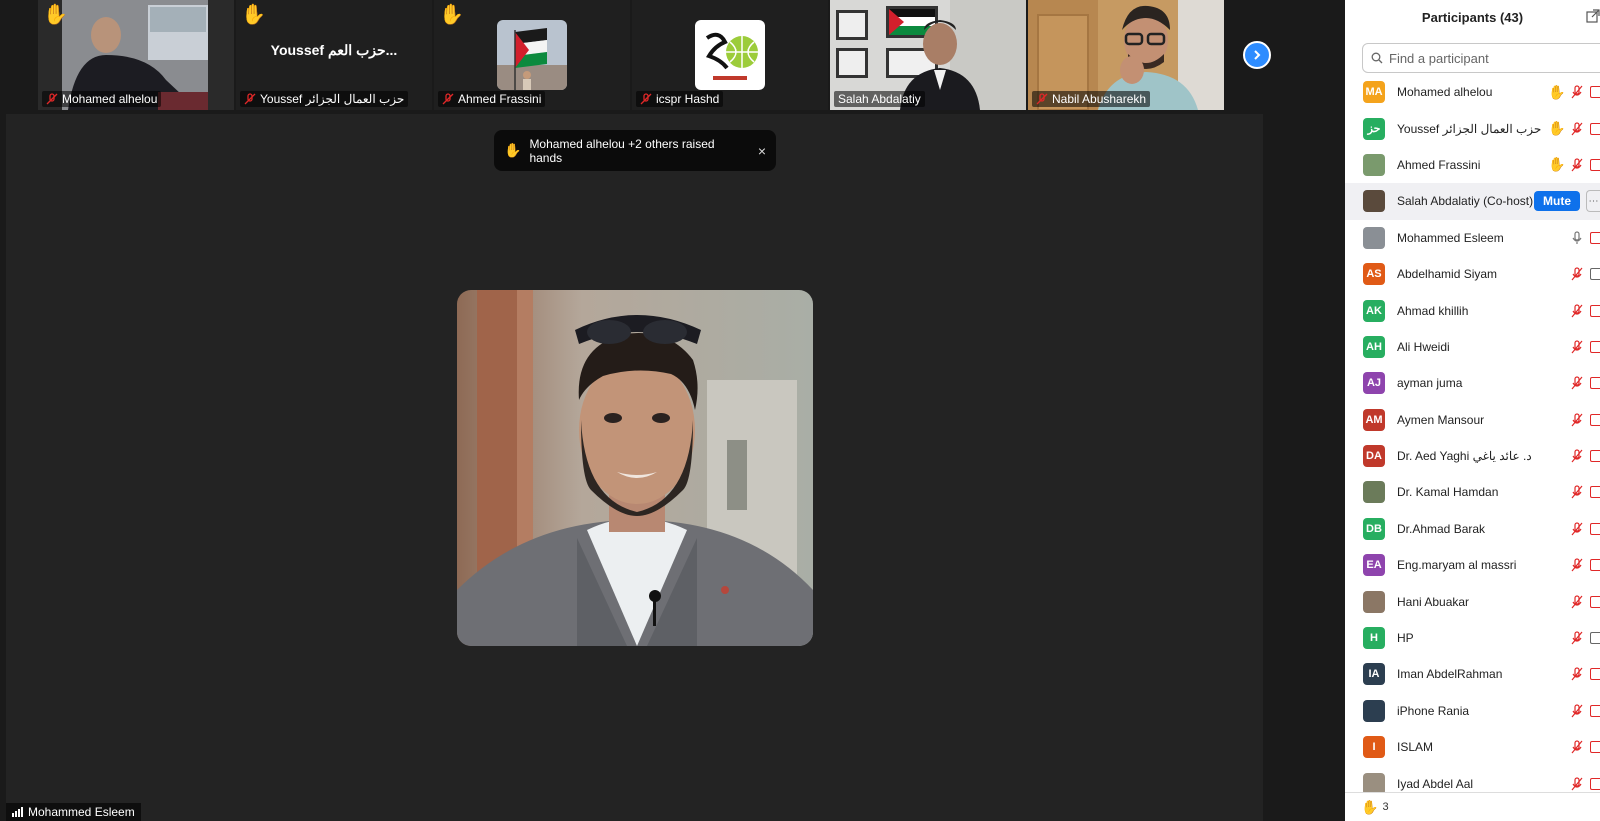  I want to click on participant-name: Mohammed Esleem, so click(1450, 237).